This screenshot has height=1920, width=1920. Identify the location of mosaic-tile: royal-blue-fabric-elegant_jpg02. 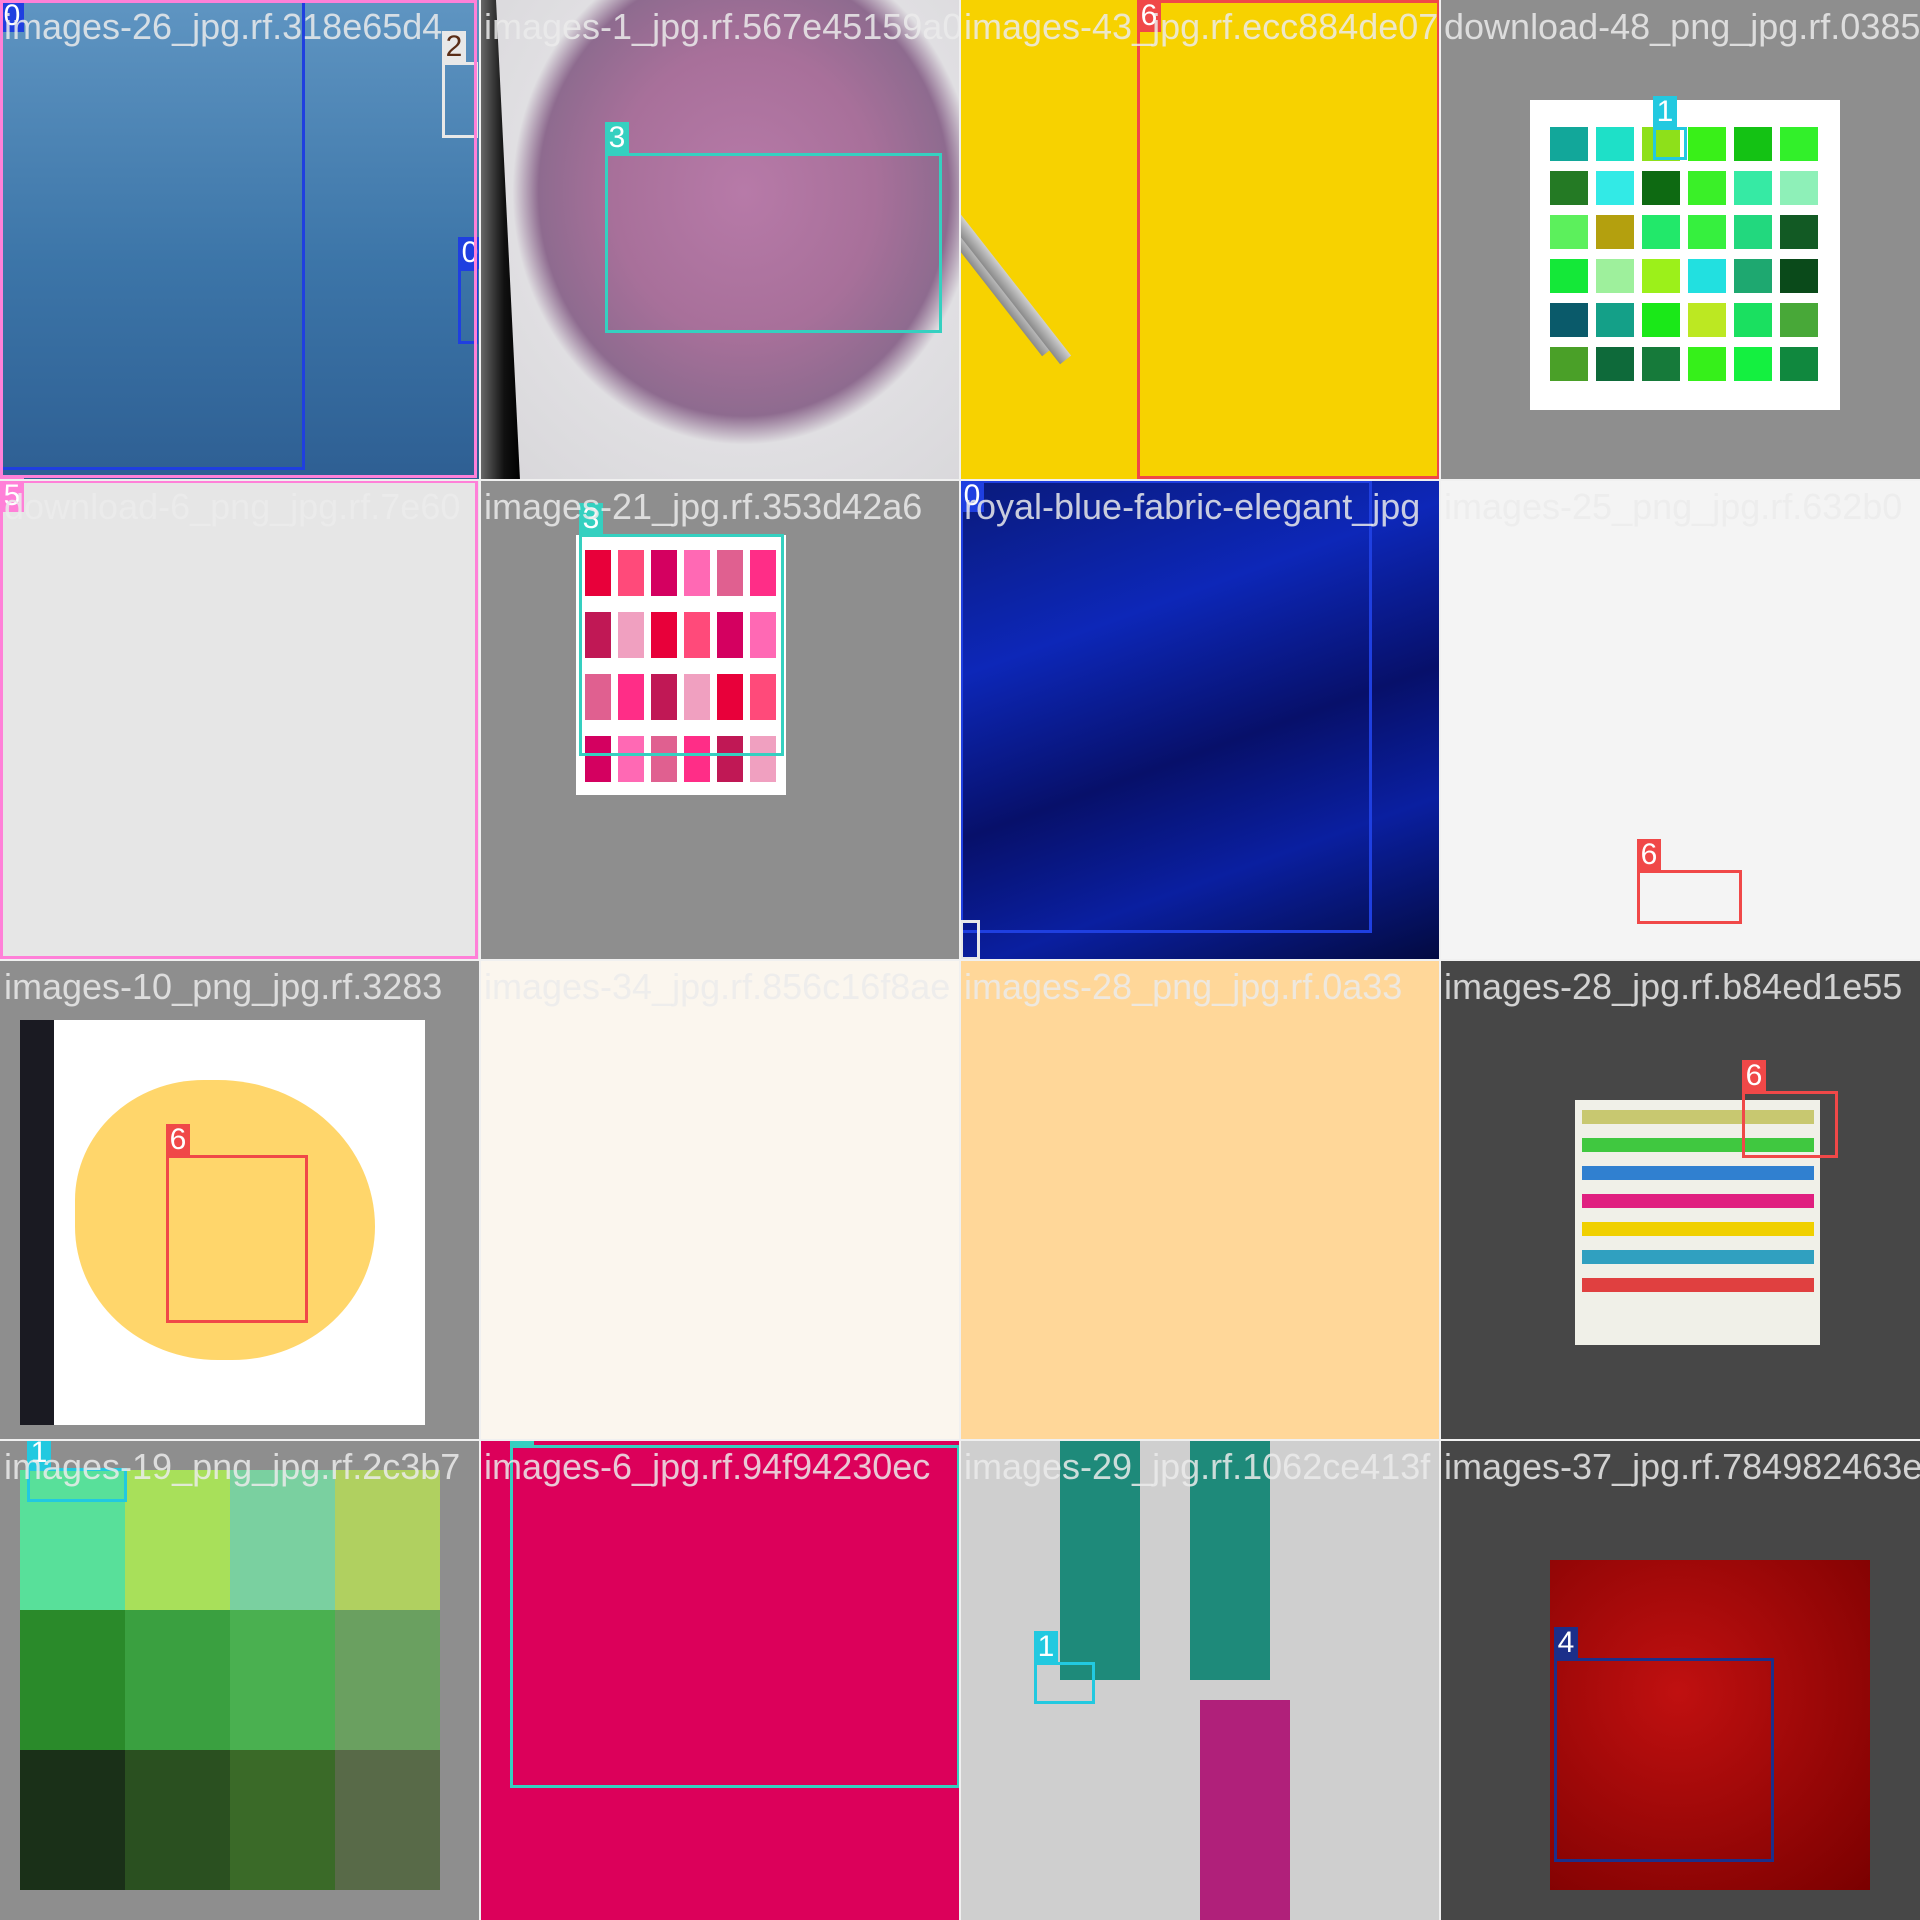
(1200, 720).